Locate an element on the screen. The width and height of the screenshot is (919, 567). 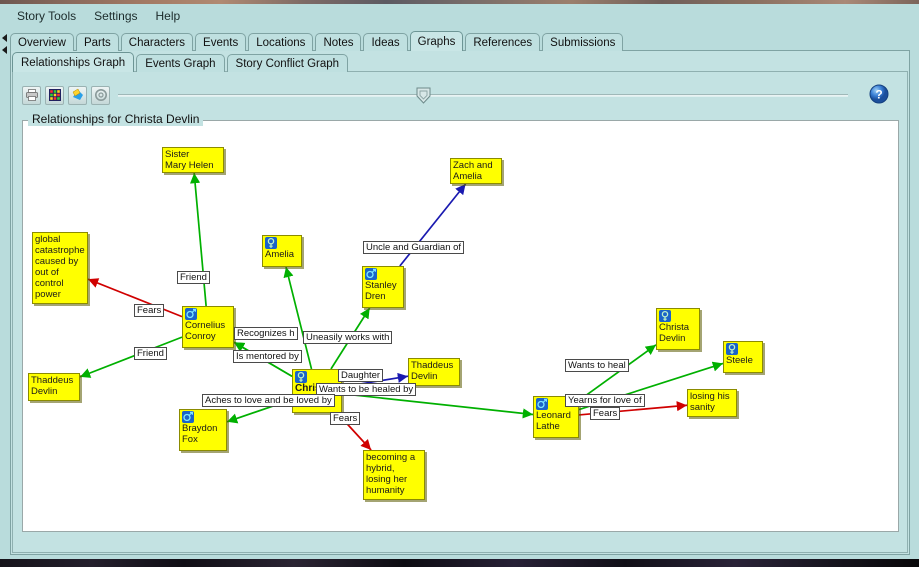
graph-node-label: Cornelius Conroy is located at coordinates (205, 331).